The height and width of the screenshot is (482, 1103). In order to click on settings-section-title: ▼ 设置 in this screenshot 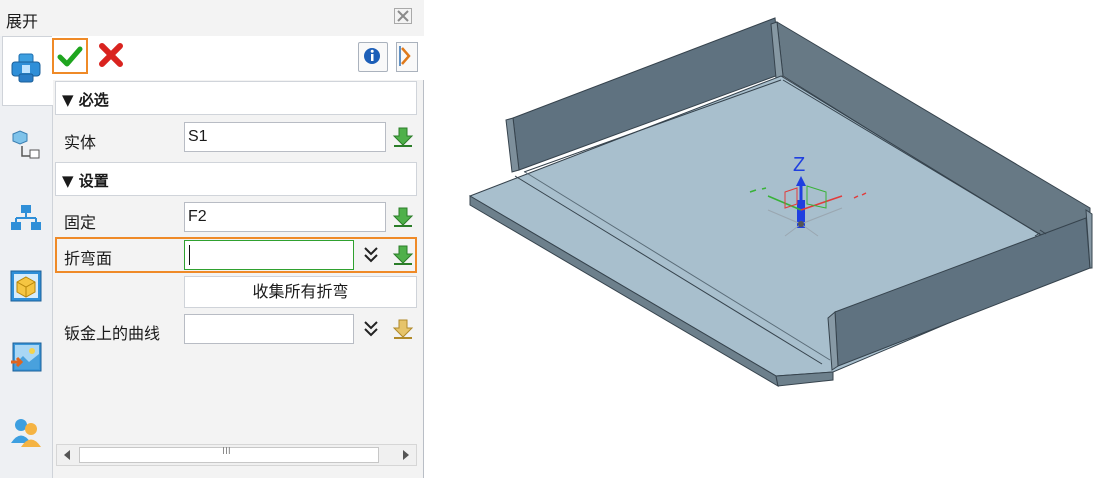, I will do `click(85, 181)`.